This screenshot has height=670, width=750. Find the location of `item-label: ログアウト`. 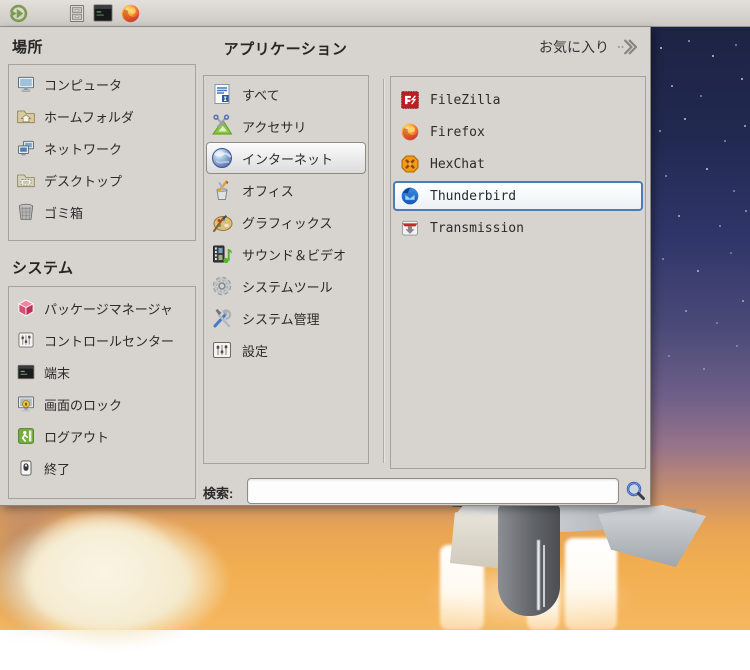

item-label: ログアウト is located at coordinates (77, 437).